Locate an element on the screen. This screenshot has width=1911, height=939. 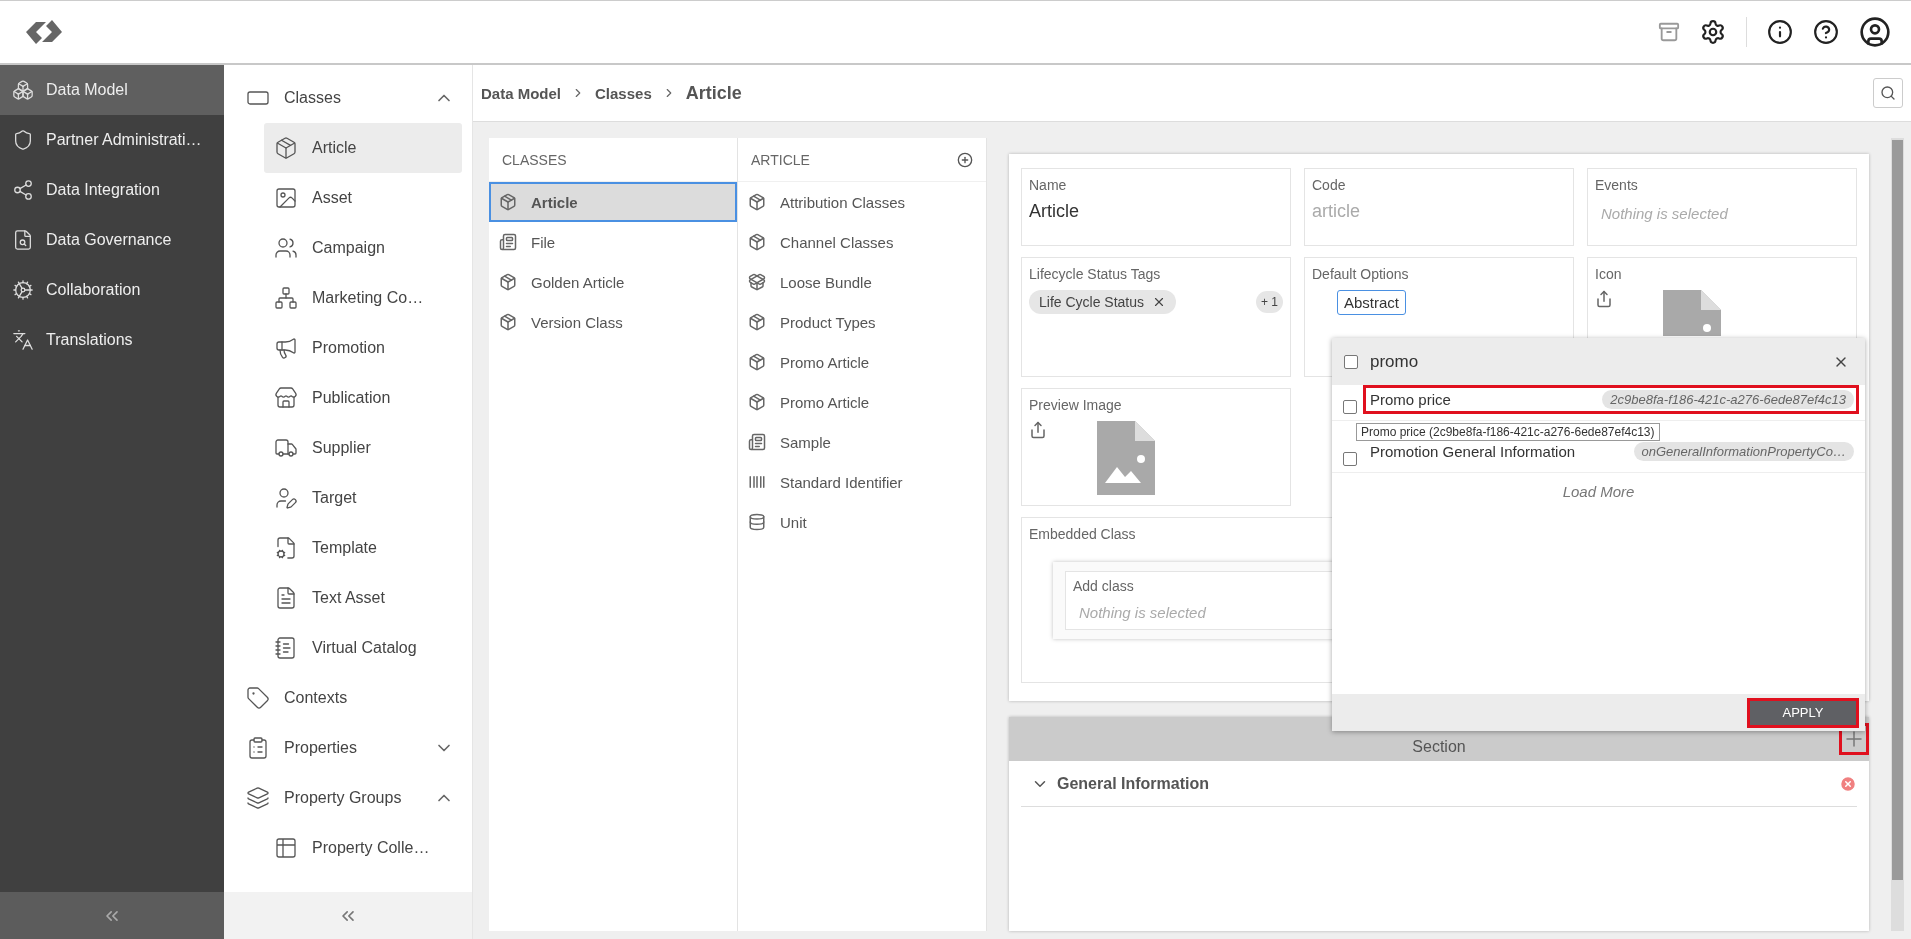
field-label: Preview Image is located at coordinates (1076, 405).